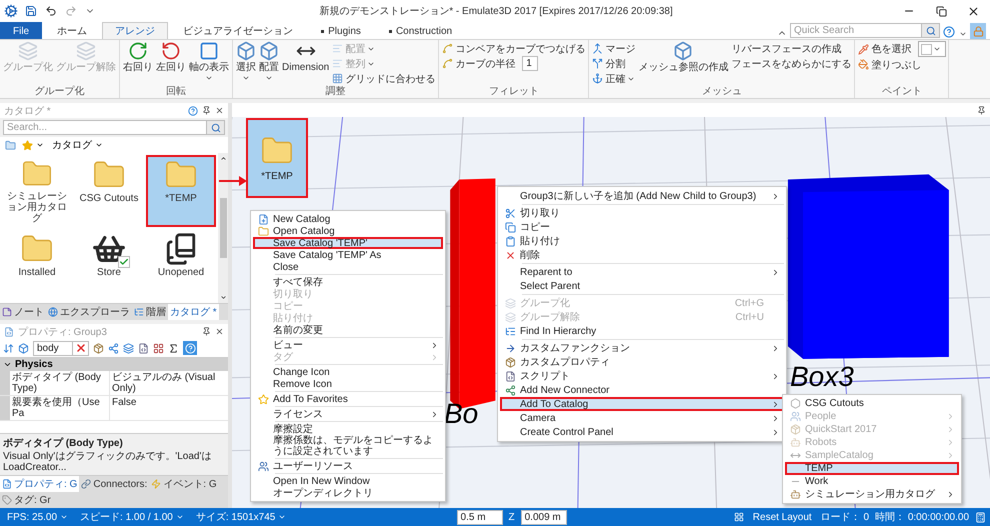  What do you see at coordinates (21, 30) in the screenshot?
I see `ribbon-tab: File` at bounding box center [21, 30].